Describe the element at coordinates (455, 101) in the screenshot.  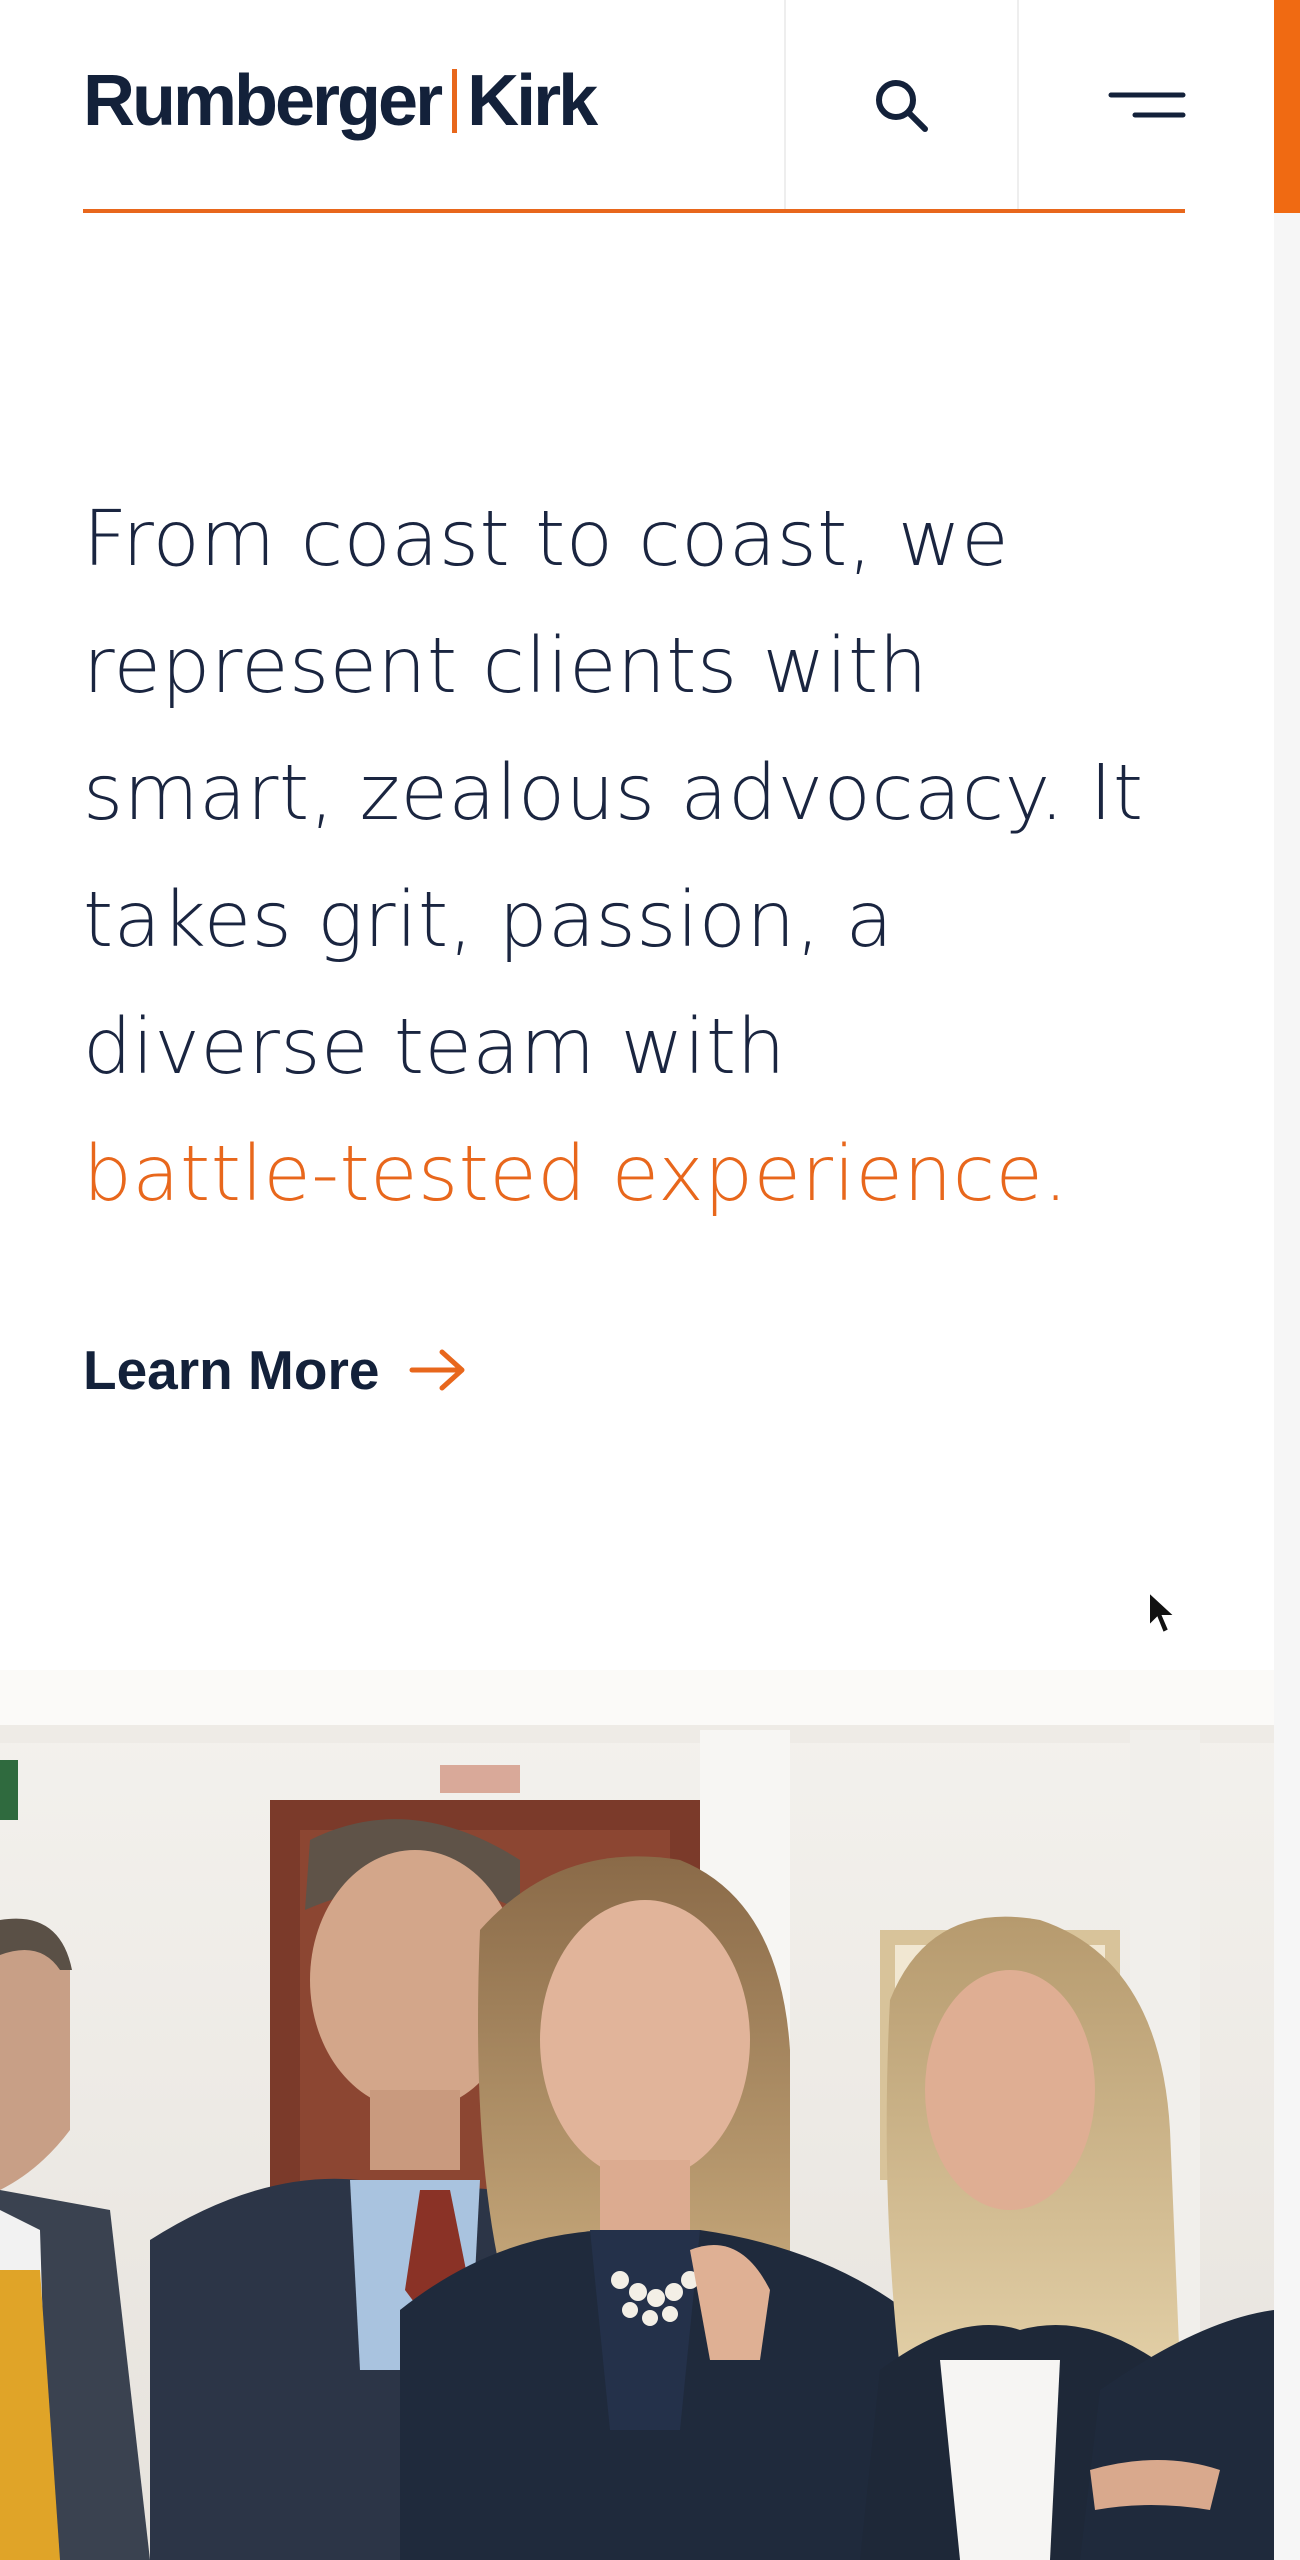
I see `logo-divider` at that location.